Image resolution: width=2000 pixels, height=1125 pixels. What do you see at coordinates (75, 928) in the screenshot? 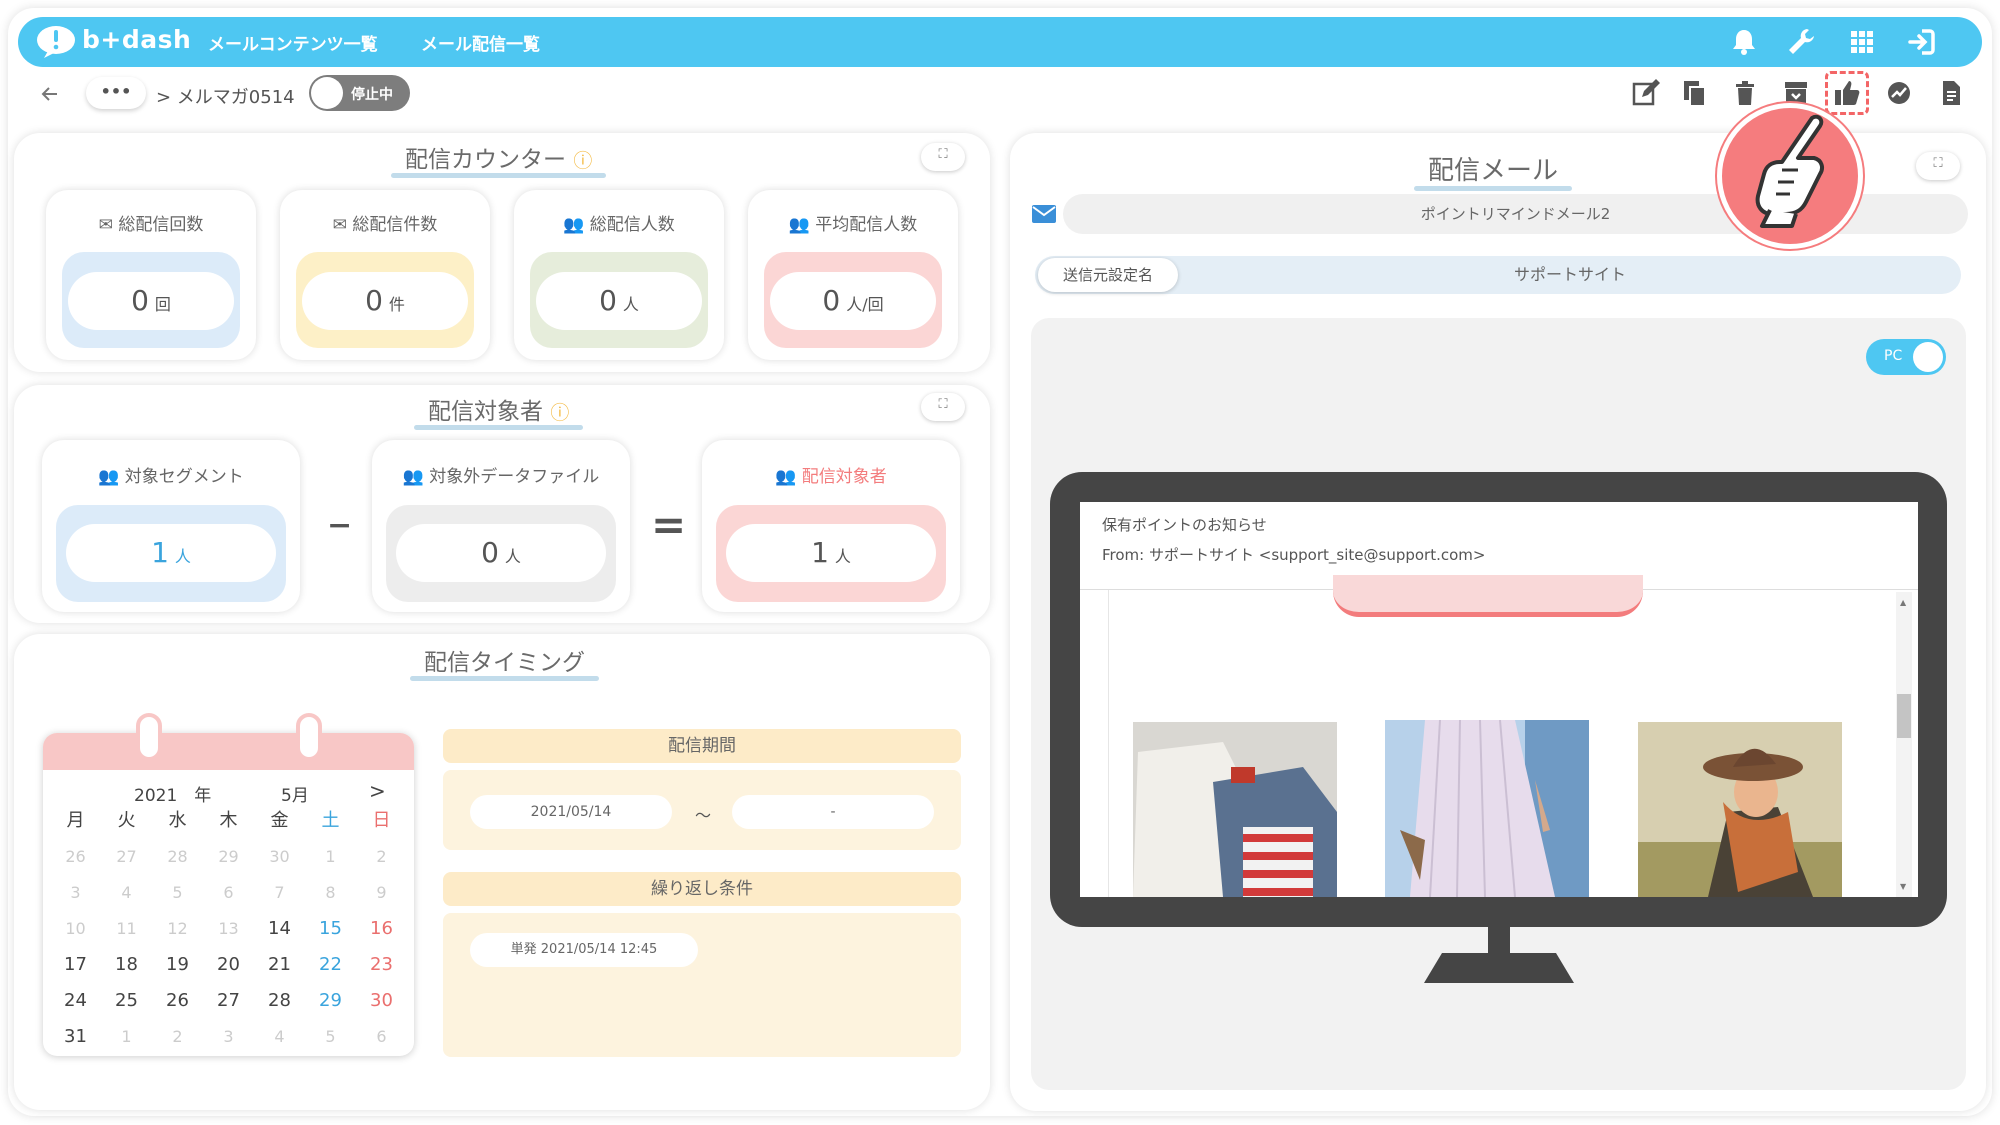
I see `calendar-day: 10` at bounding box center [75, 928].